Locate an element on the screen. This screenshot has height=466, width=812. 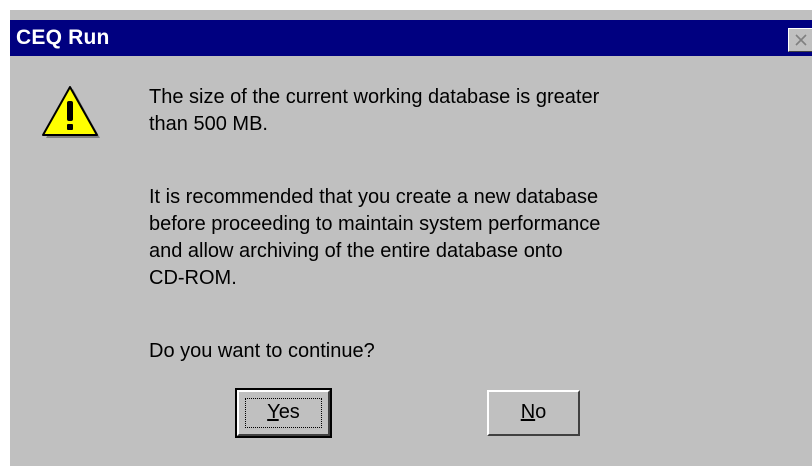
yes-button: Yes is located at coordinates (283, 413).